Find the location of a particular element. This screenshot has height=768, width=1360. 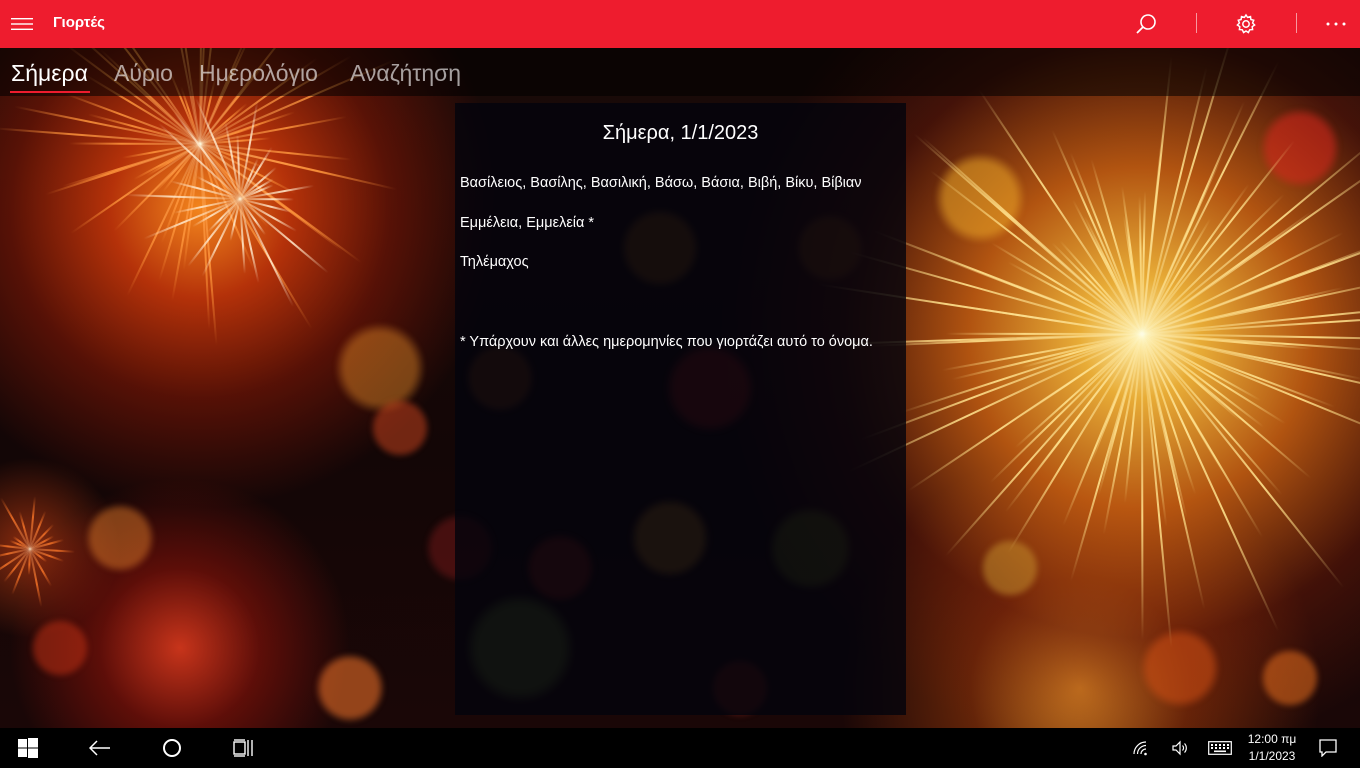

keyboard-icon is located at coordinates (1220, 748).